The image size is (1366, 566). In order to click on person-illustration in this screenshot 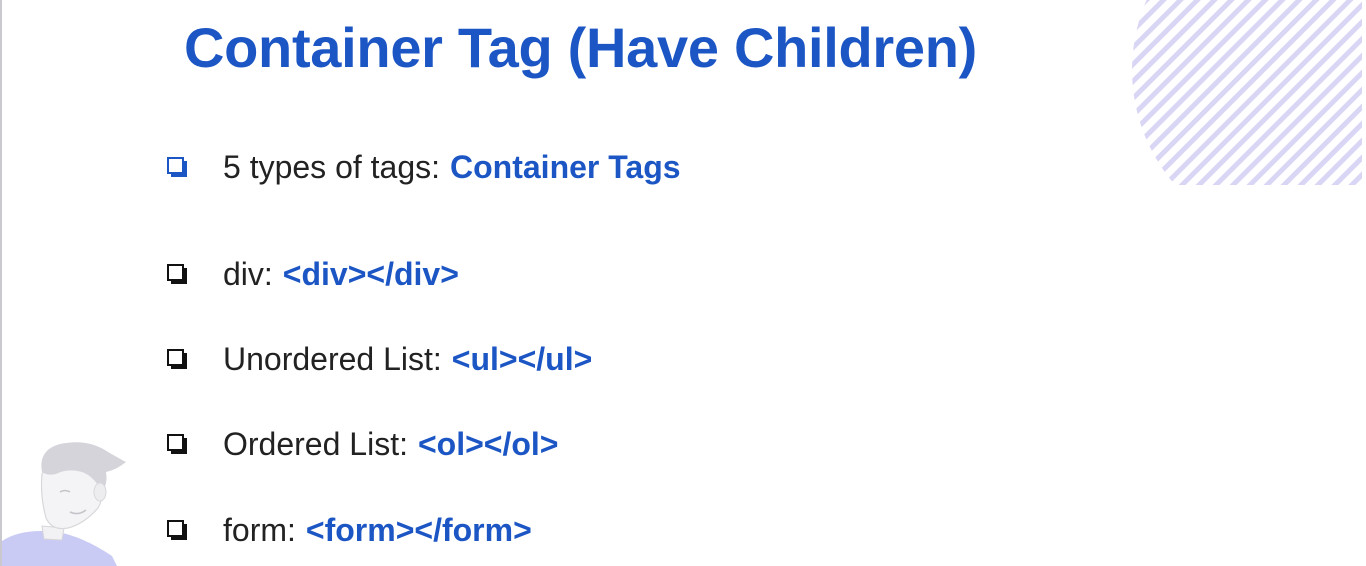, I will do `click(64, 504)`.